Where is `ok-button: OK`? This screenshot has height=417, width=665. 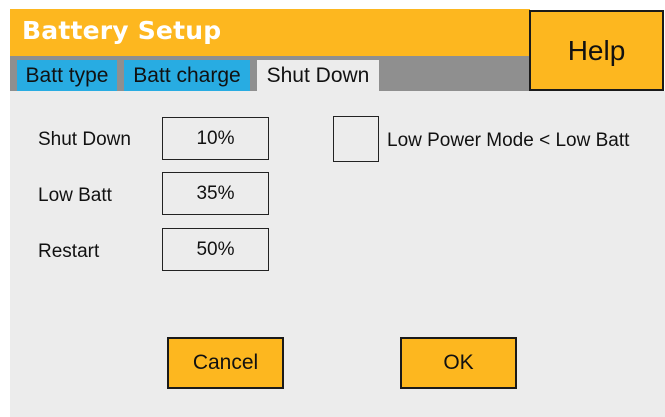
ok-button: OK is located at coordinates (458, 363).